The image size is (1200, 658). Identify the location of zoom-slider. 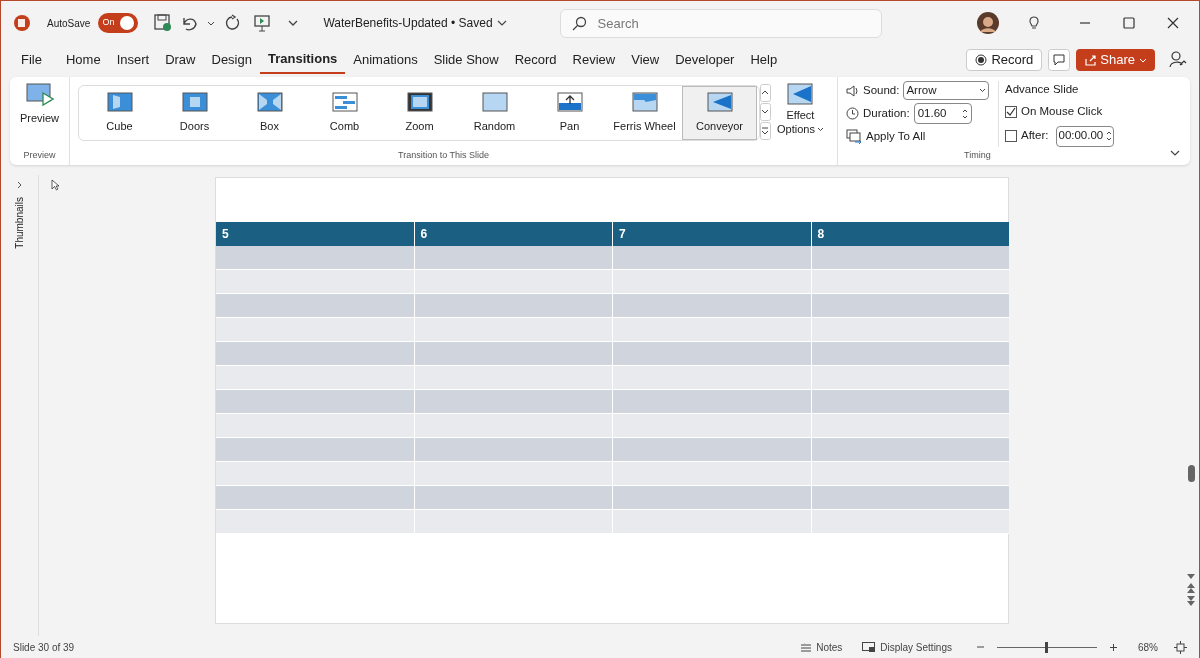
(1047, 647).